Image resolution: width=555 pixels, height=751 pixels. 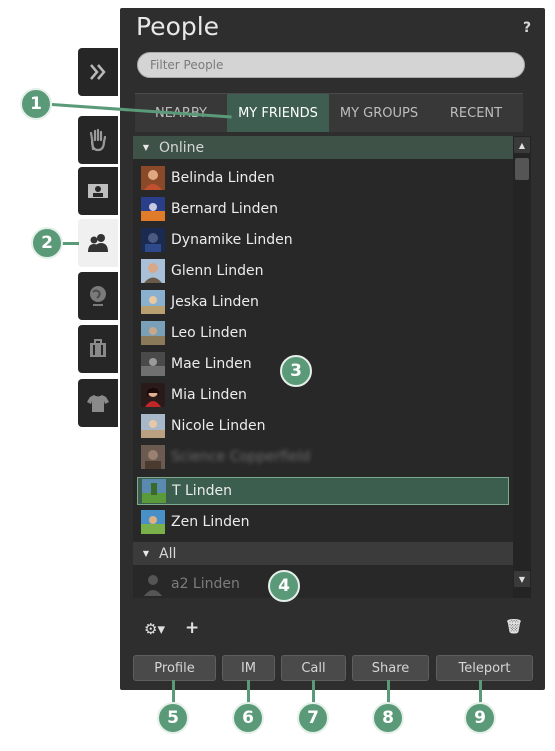 I want to click on list-item: Glenn Linden, so click(x=323, y=271).